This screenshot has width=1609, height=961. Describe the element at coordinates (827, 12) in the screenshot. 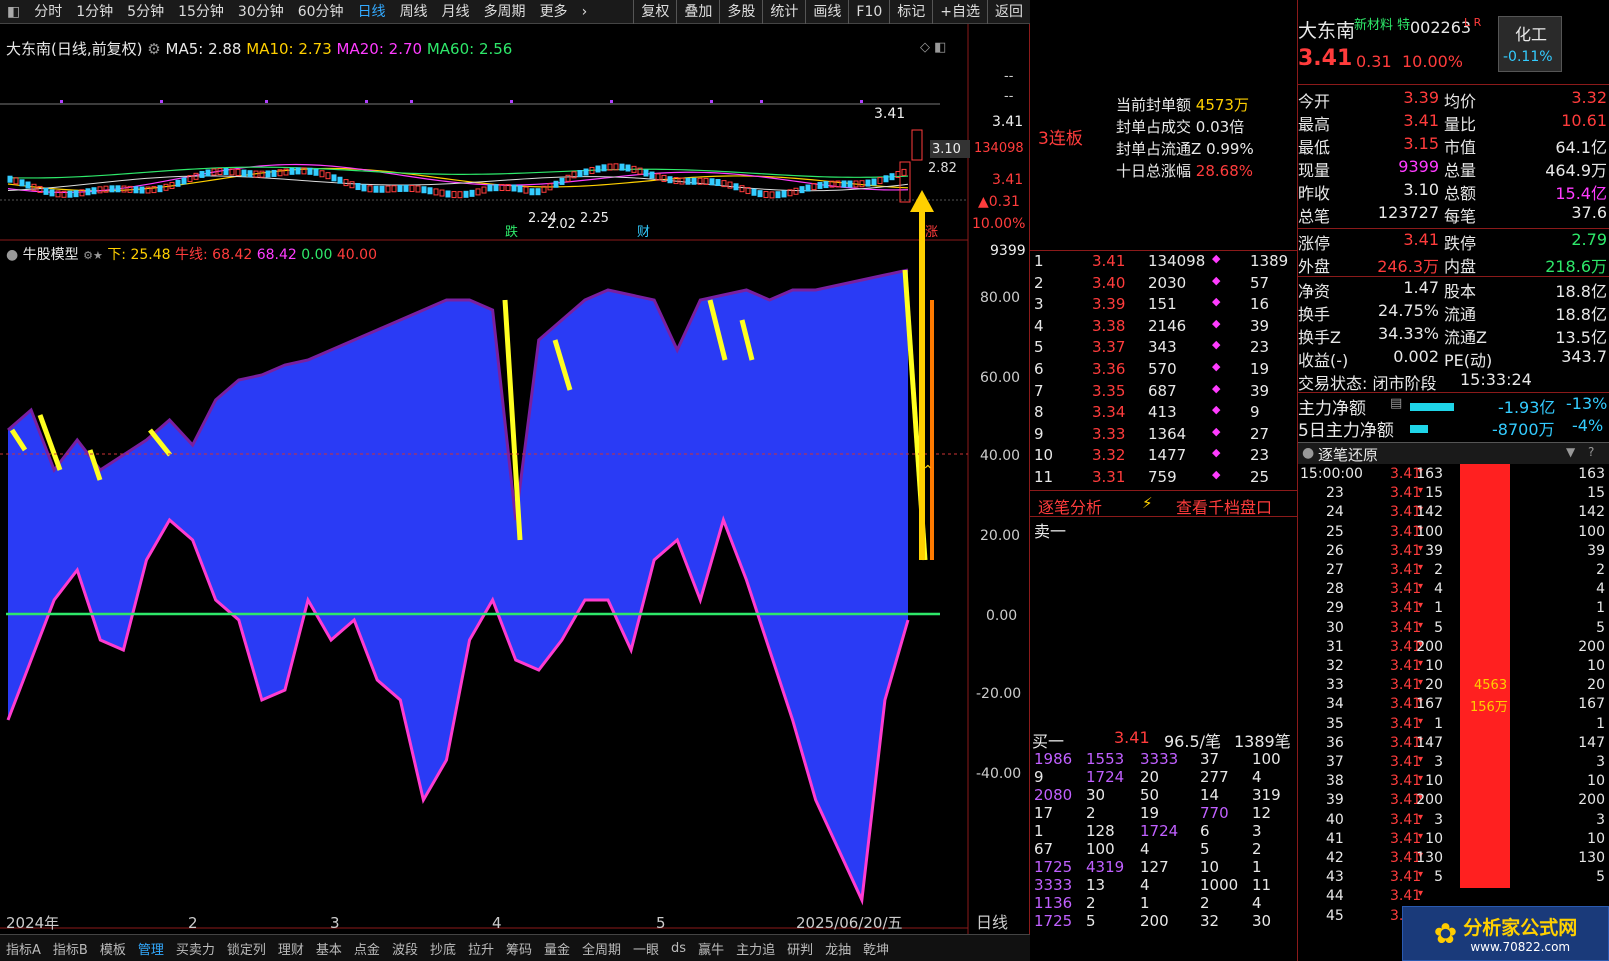

I see `btn-draw: 画线` at that location.